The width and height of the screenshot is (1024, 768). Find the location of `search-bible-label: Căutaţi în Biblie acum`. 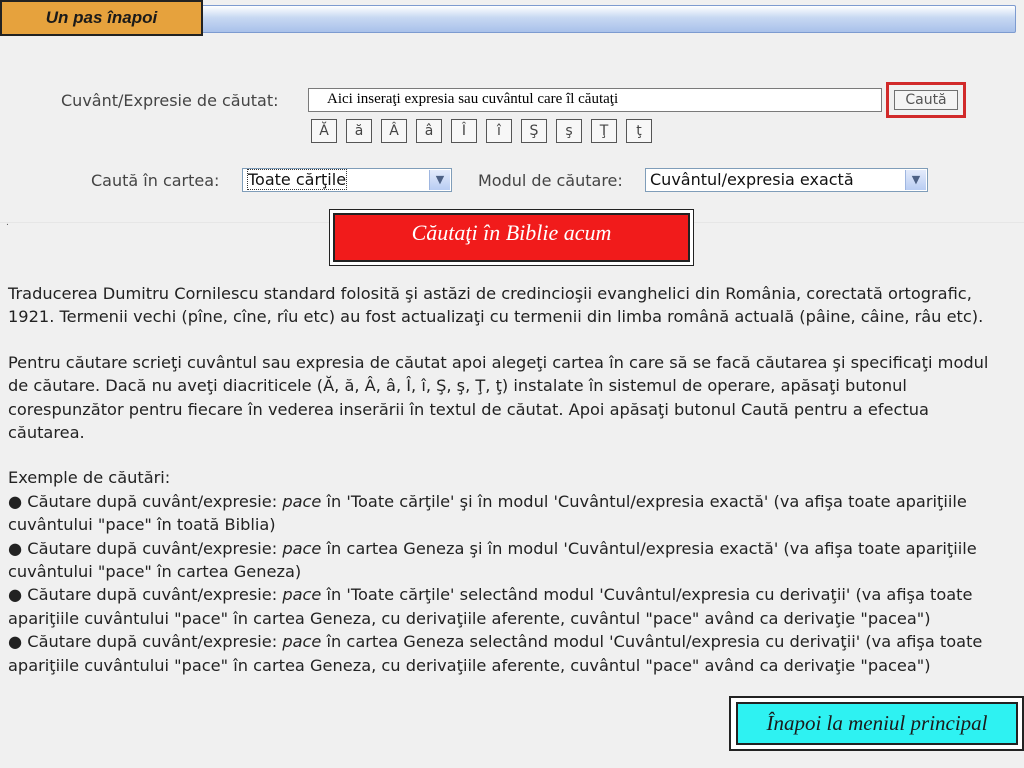

search-bible-label: Căutaţi în Biblie acum is located at coordinates (511, 237).